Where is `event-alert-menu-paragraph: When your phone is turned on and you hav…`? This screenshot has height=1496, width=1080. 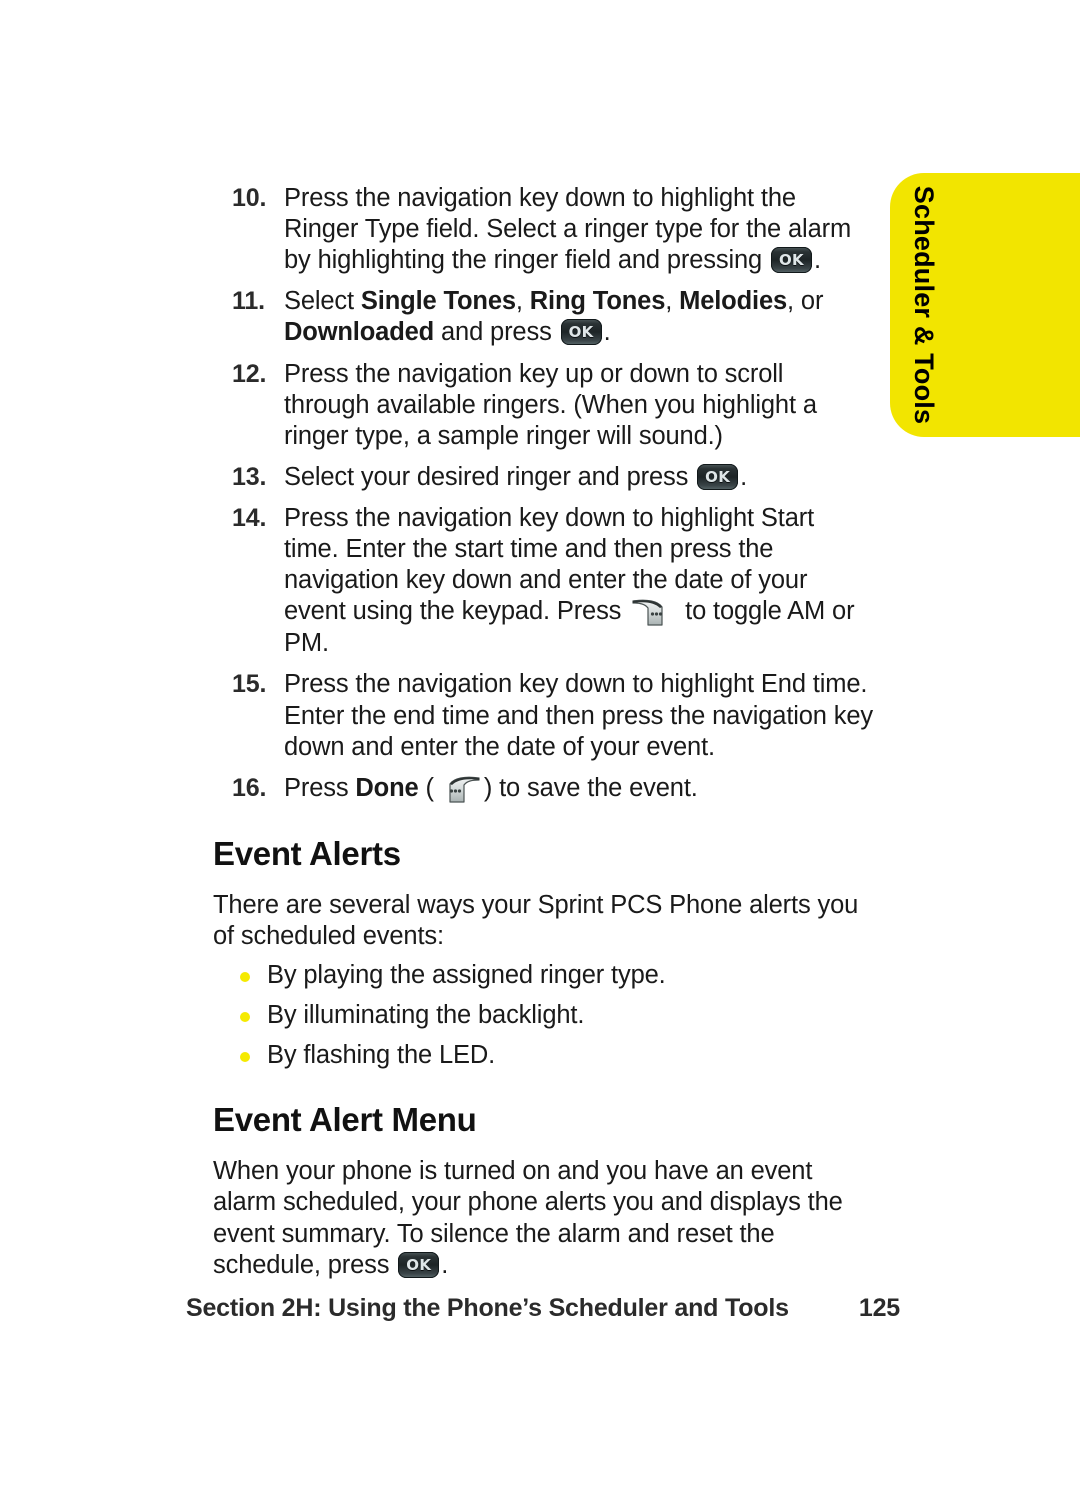 event-alert-menu-paragraph: When your phone is turned on and you hav… is located at coordinates (543, 1218).